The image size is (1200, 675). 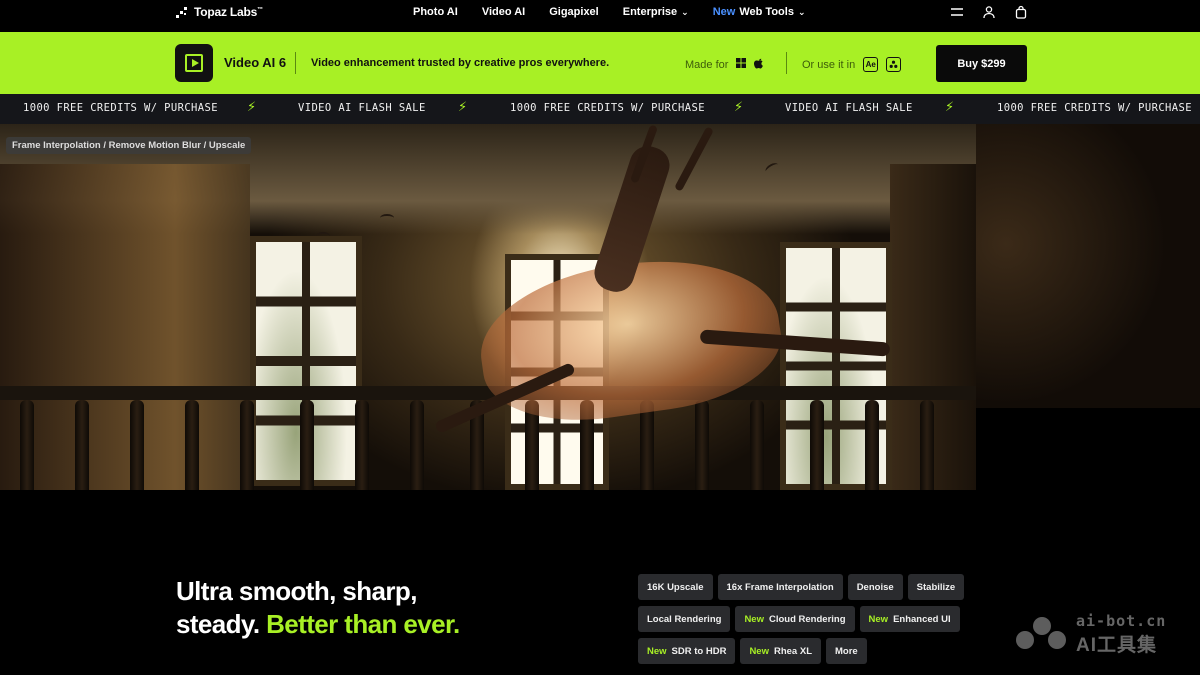 I want to click on buy-button: Buy $299, so click(x=981, y=63).